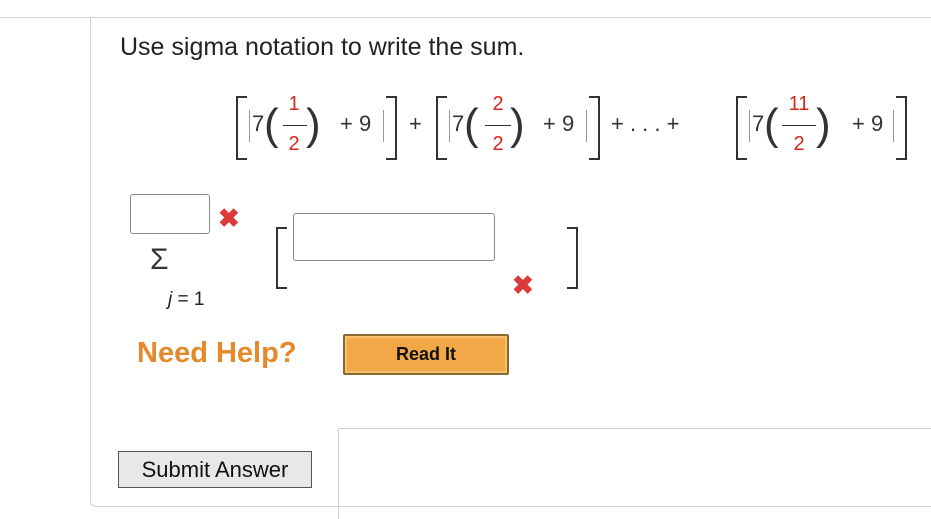  I want to click on summand-right-bracket, so click(572, 258).